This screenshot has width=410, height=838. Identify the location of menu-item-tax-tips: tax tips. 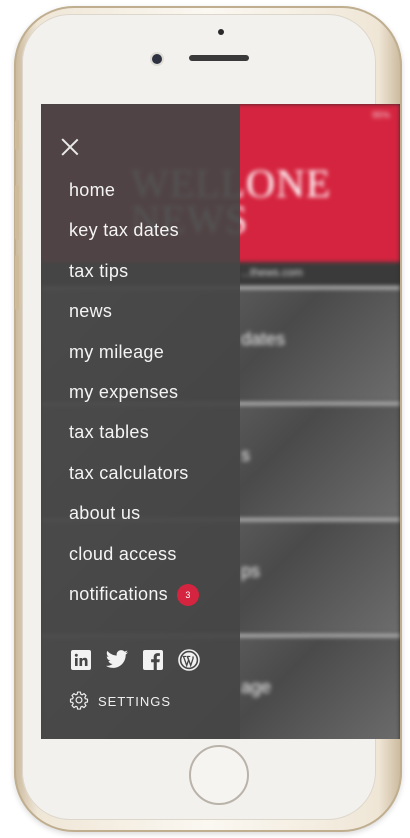
(134, 277).